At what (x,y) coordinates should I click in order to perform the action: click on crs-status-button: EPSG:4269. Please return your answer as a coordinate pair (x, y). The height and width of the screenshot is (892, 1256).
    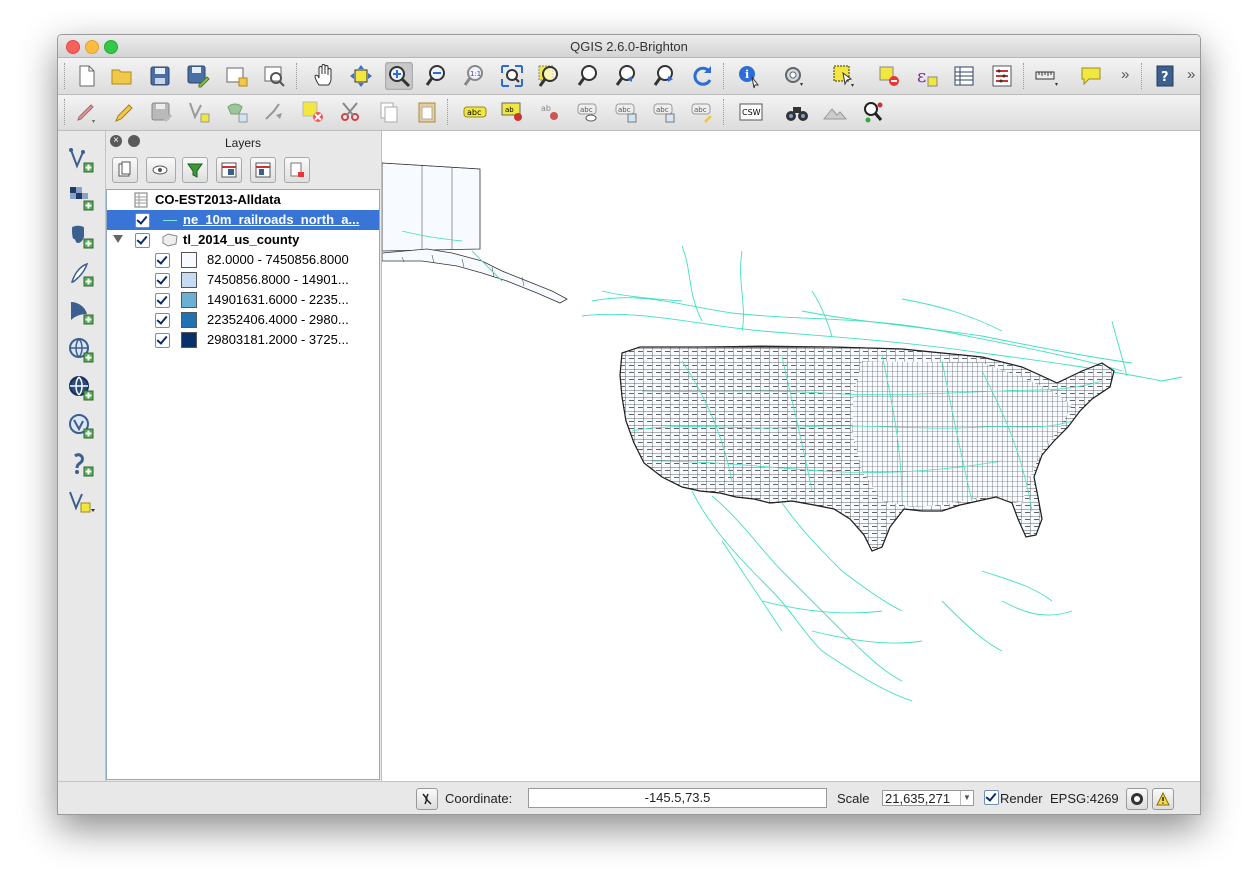
    Looking at the image, I should click on (1084, 798).